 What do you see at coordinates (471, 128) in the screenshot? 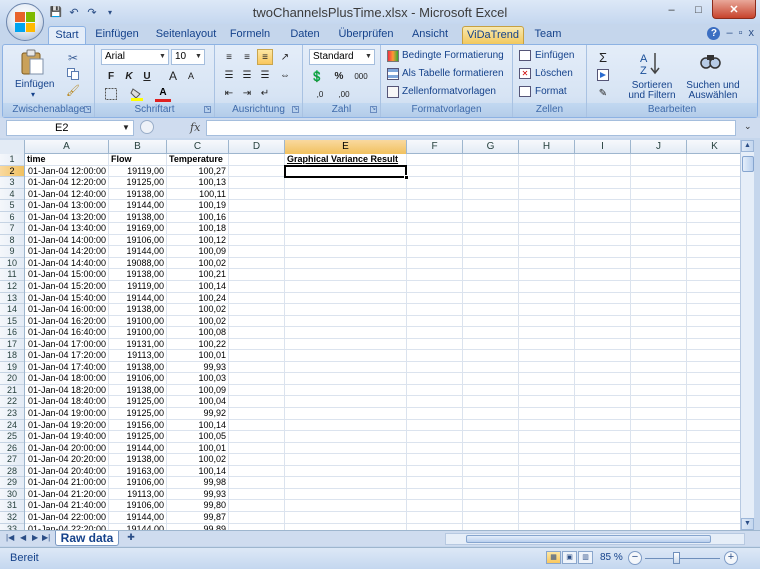
I see `formula-input` at bounding box center [471, 128].